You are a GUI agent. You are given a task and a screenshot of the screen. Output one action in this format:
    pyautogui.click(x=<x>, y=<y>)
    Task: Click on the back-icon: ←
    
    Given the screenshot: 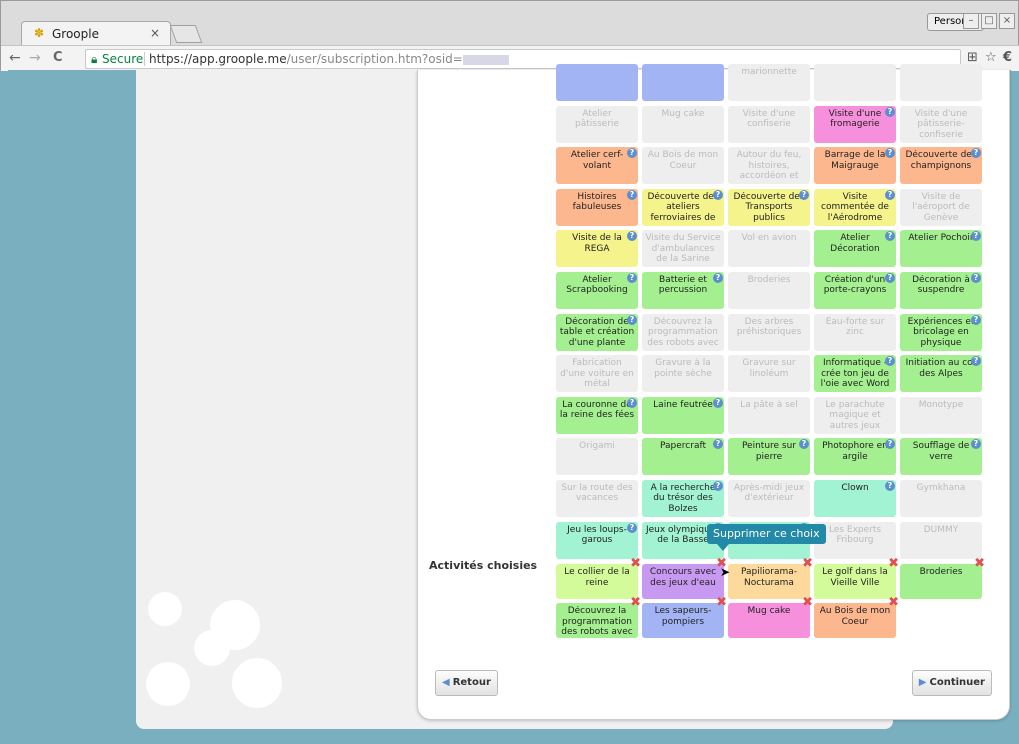 What is the action you would take?
    pyautogui.click(x=15, y=58)
    